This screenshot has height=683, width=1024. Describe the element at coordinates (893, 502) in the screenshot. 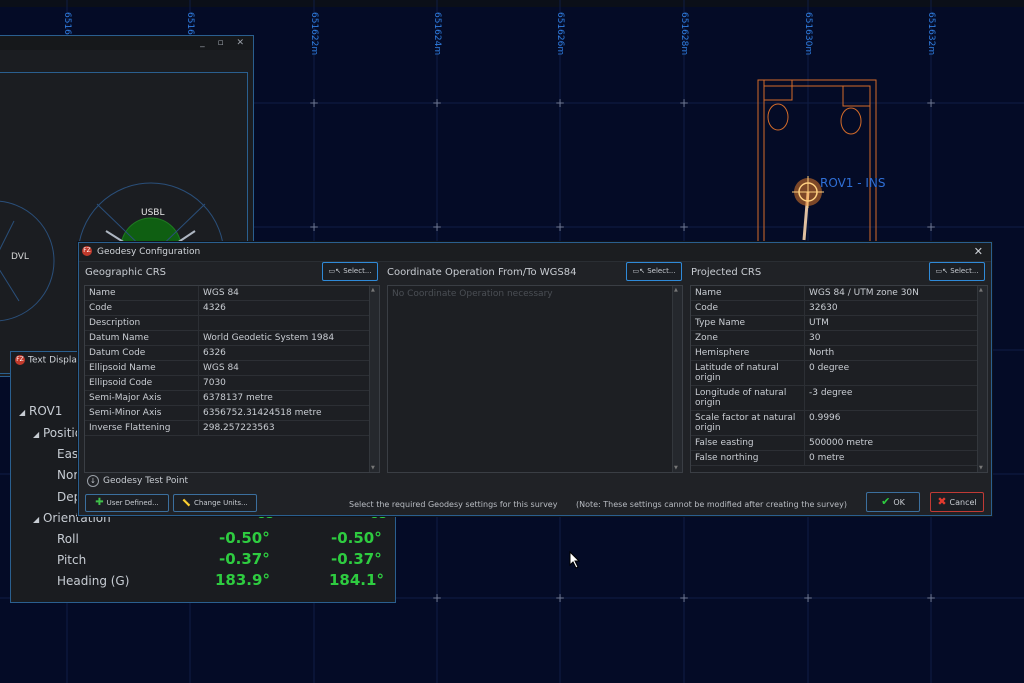

I see `ok-button: ✔ OK` at that location.